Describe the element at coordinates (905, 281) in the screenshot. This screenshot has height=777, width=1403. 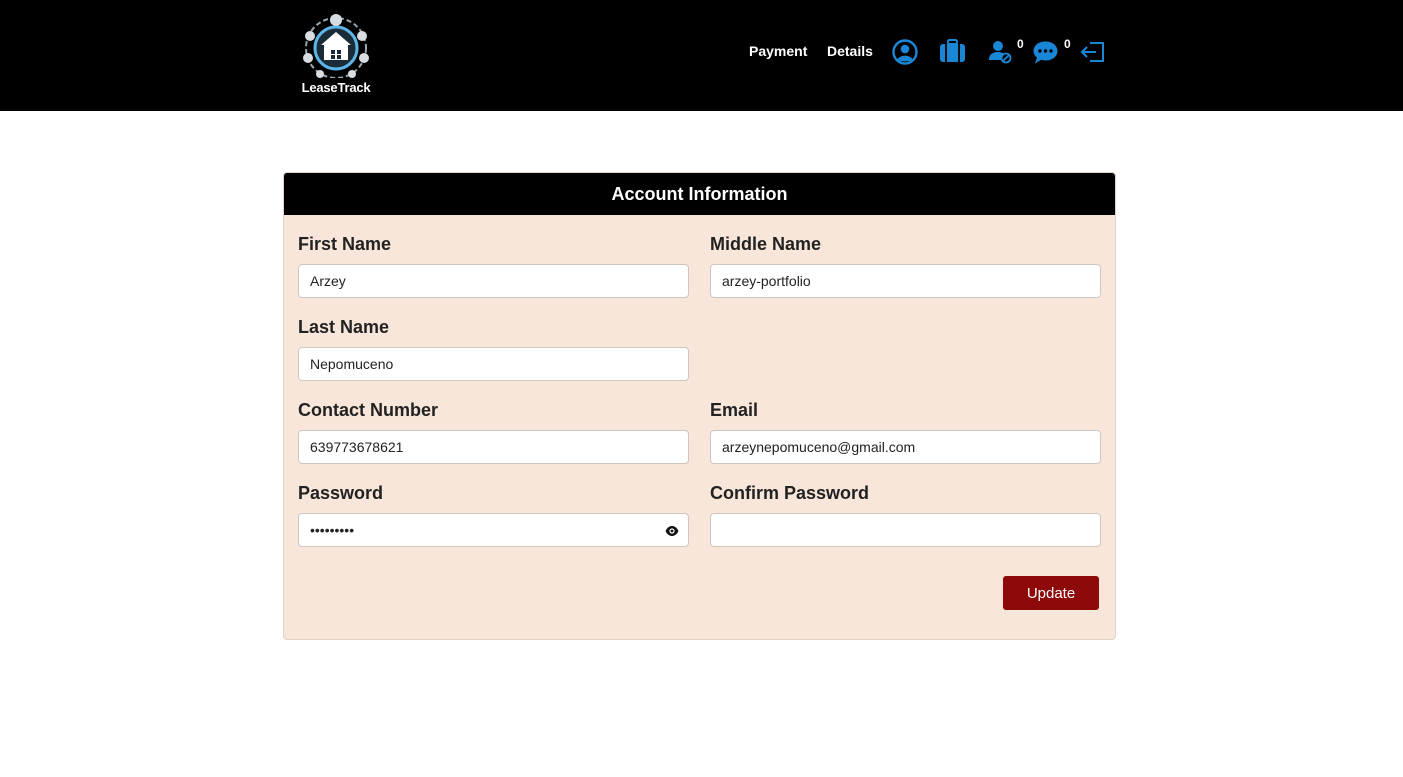
I see `middle-name-input` at that location.